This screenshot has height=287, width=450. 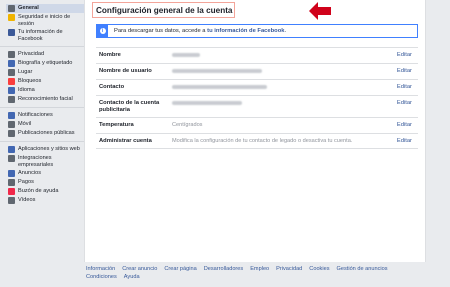 What do you see at coordinates (45, 90) in the screenshot?
I see `sidebar-item-idioma: Idioma` at bounding box center [45, 90].